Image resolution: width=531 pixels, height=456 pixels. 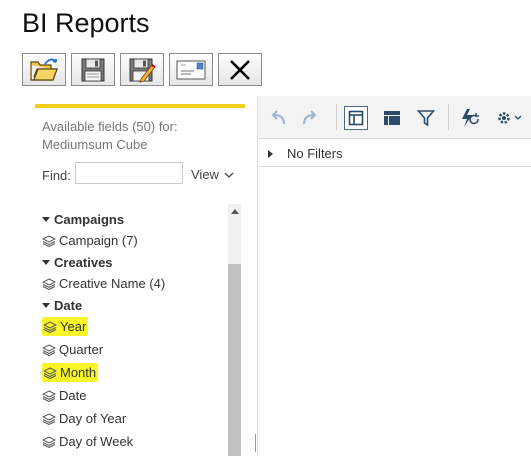 I want to click on field-highlight: Month, so click(x=70, y=372).